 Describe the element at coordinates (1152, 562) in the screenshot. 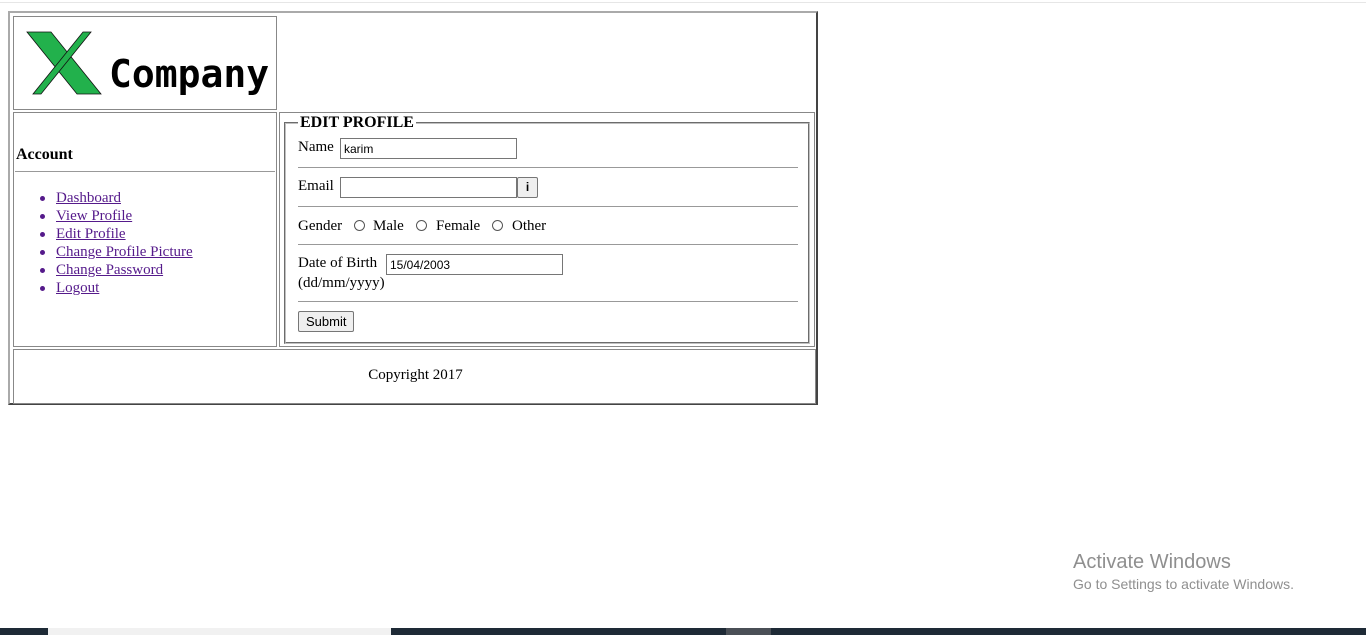

I see `activate-windows-title: Activate Windows` at that location.